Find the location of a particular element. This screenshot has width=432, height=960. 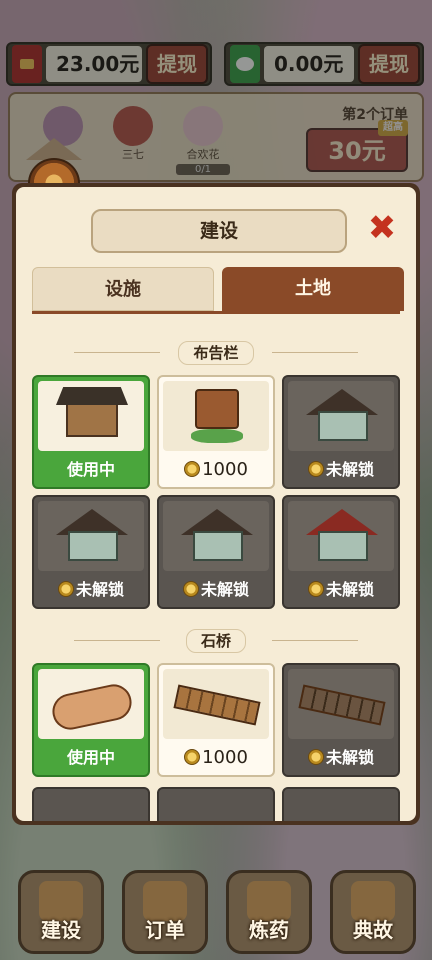

section-header-bridge: 石桥 is located at coordinates (216, 641).